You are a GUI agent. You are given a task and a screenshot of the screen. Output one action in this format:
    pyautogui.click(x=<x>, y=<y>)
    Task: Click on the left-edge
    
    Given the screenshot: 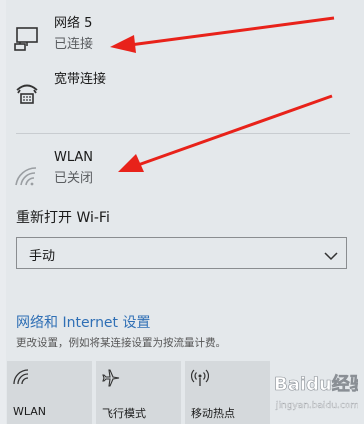 What is the action you would take?
    pyautogui.click(x=3, y=212)
    